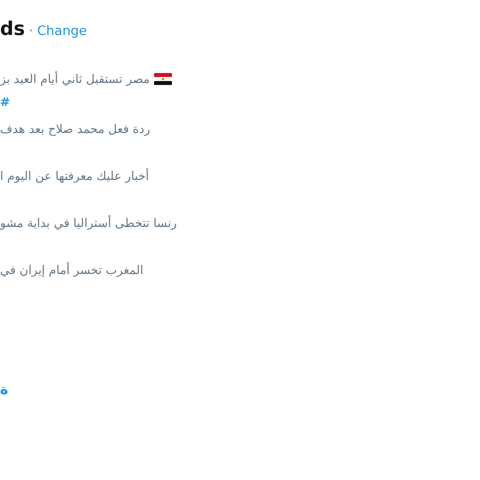 Image resolution: width=480 pixels, height=480 pixels. What do you see at coordinates (75, 129) in the screenshot?
I see `trend-text: ردة فعل محمد صلاح بعد هدف` at bounding box center [75, 129].